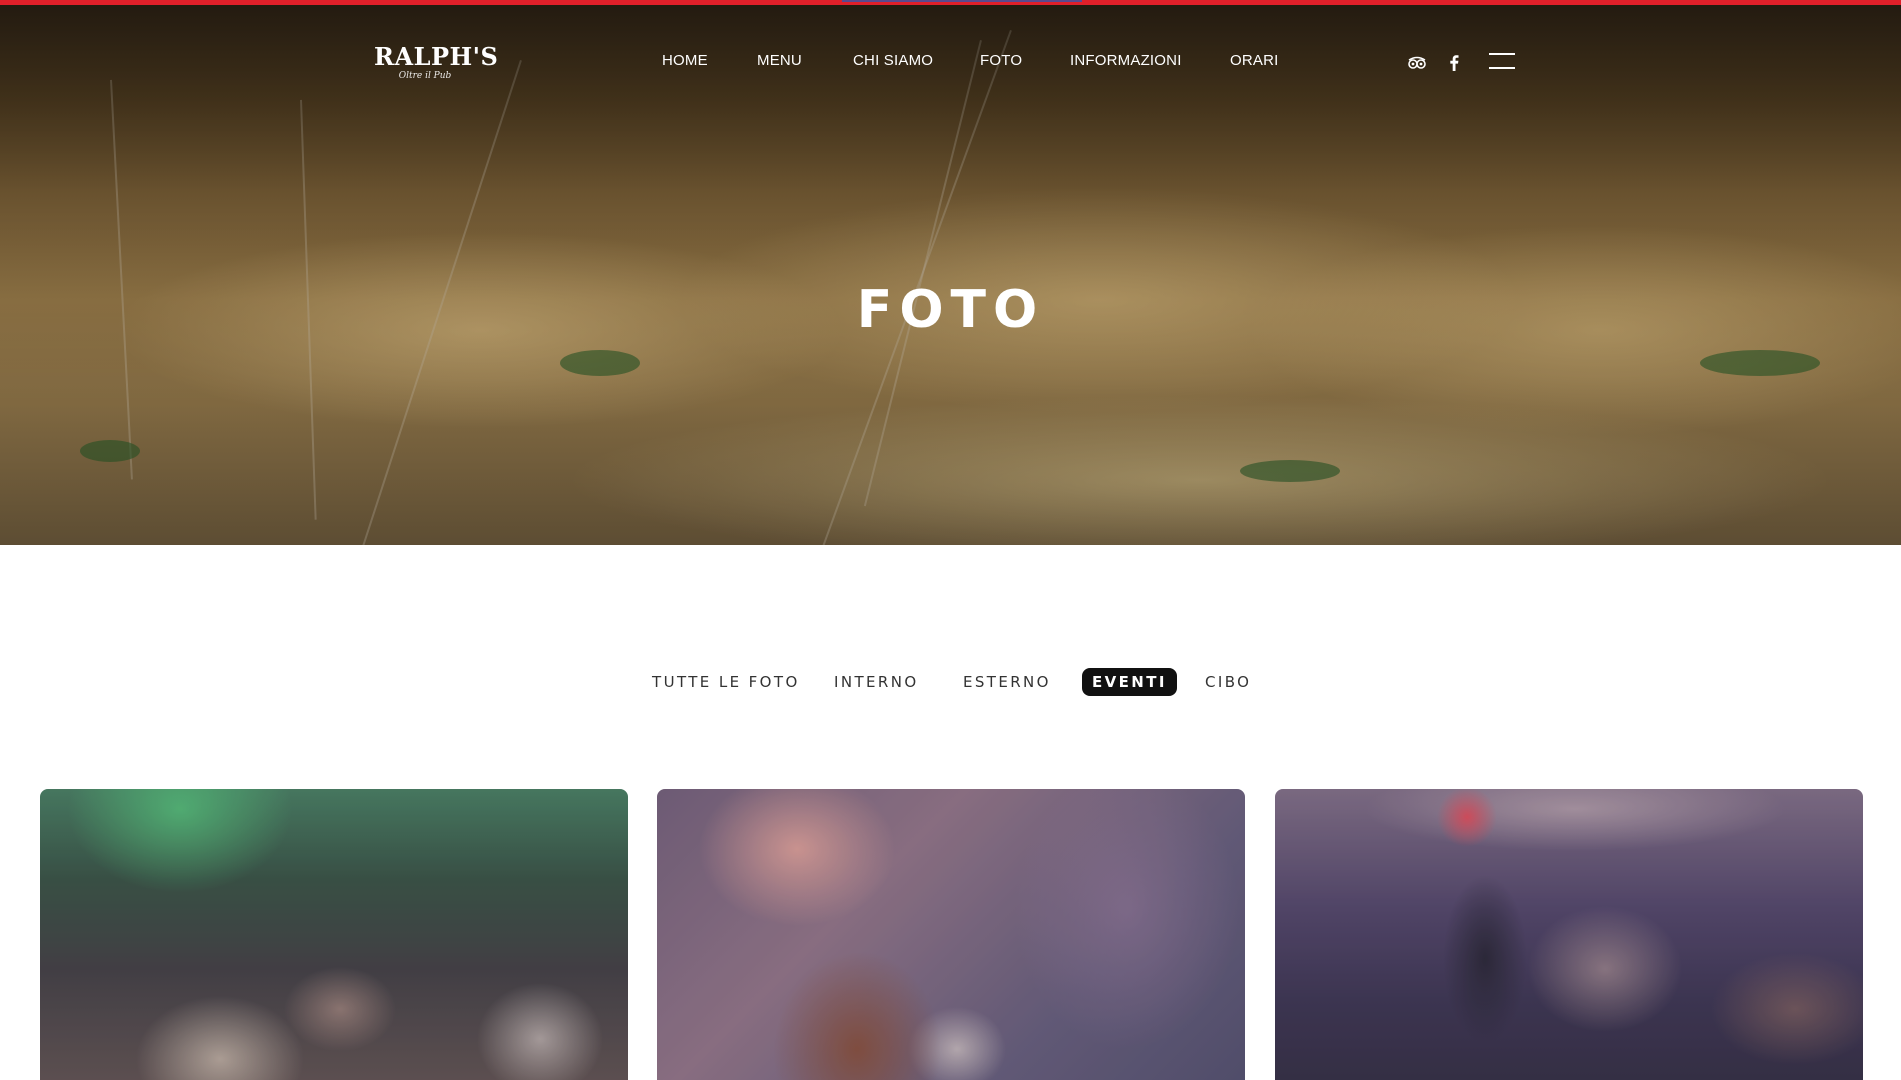  I want to click on nav-orari: ORARI, so click(1254, 60).